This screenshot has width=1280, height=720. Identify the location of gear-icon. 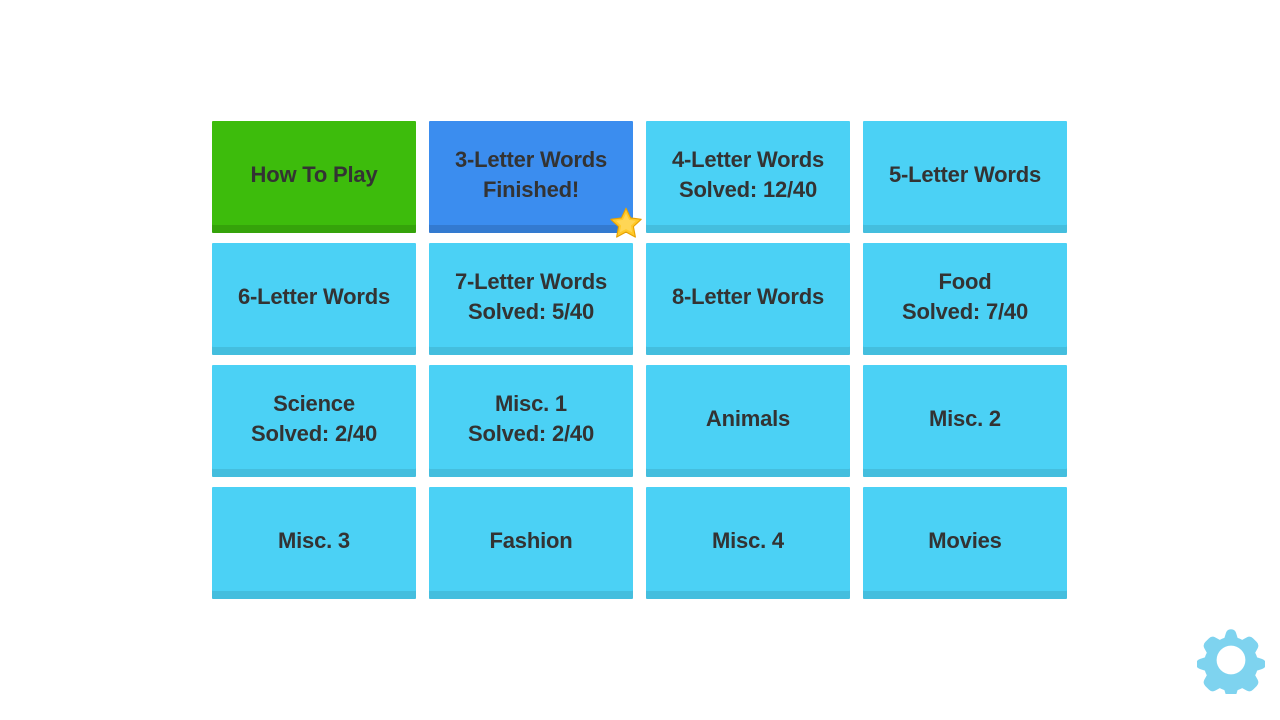
(1231, 661).